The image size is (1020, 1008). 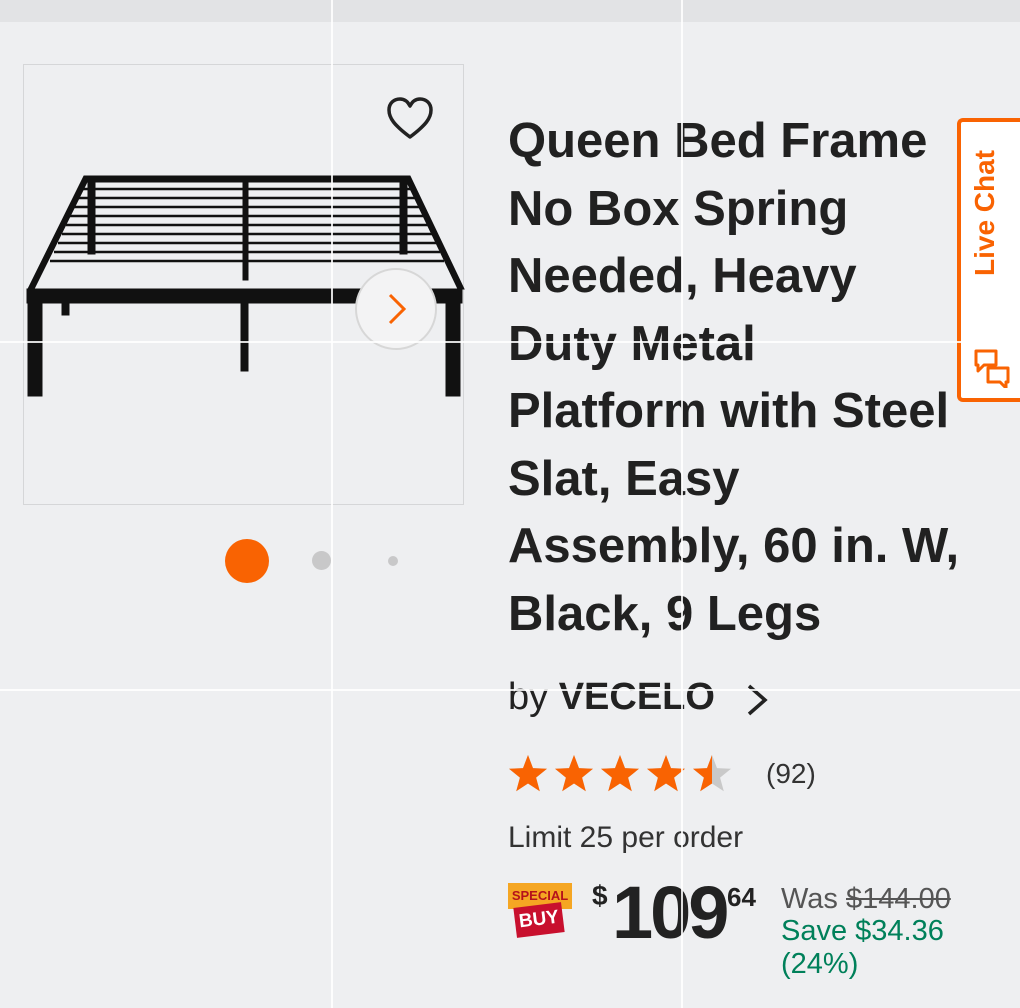 What do you see at coordinates (637, 697) in the screenshot?
I see `brand-link: VECELO` at bounding box center [637, 697].